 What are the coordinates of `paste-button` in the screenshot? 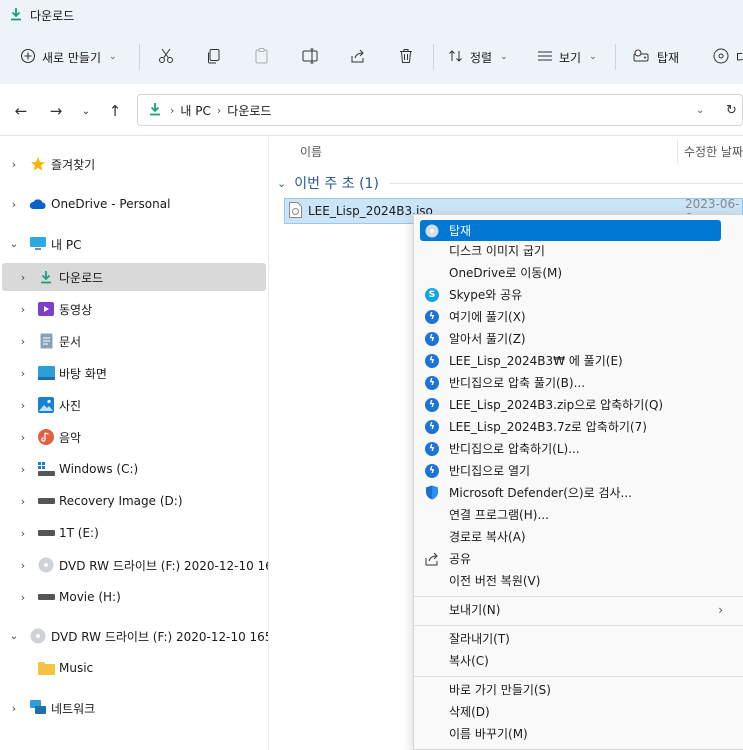 It's located at (262, 57).